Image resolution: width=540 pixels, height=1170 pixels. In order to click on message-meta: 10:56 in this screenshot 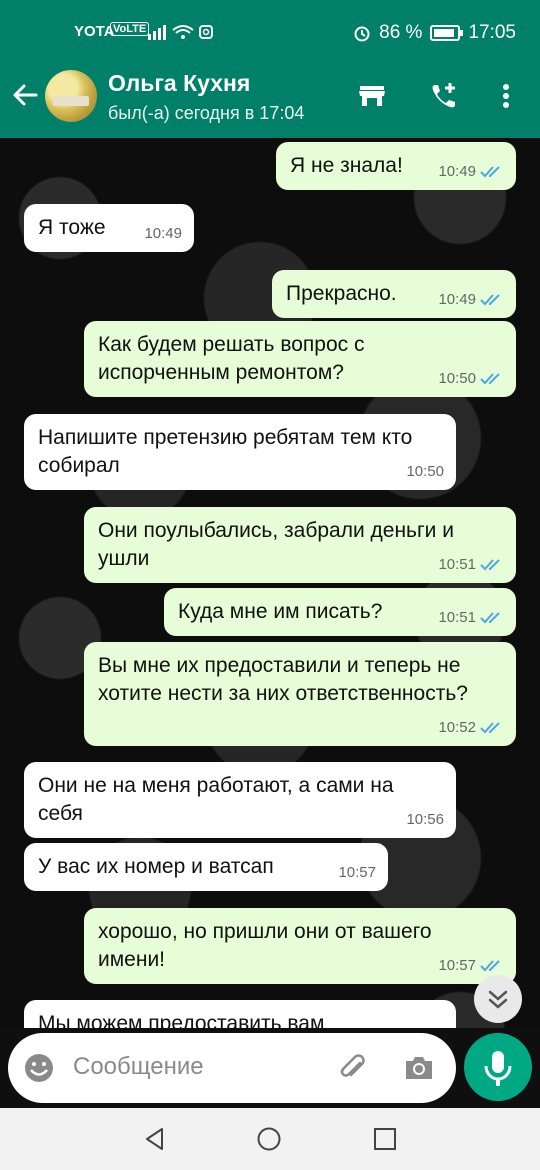, I will do `click(425, 820)`.